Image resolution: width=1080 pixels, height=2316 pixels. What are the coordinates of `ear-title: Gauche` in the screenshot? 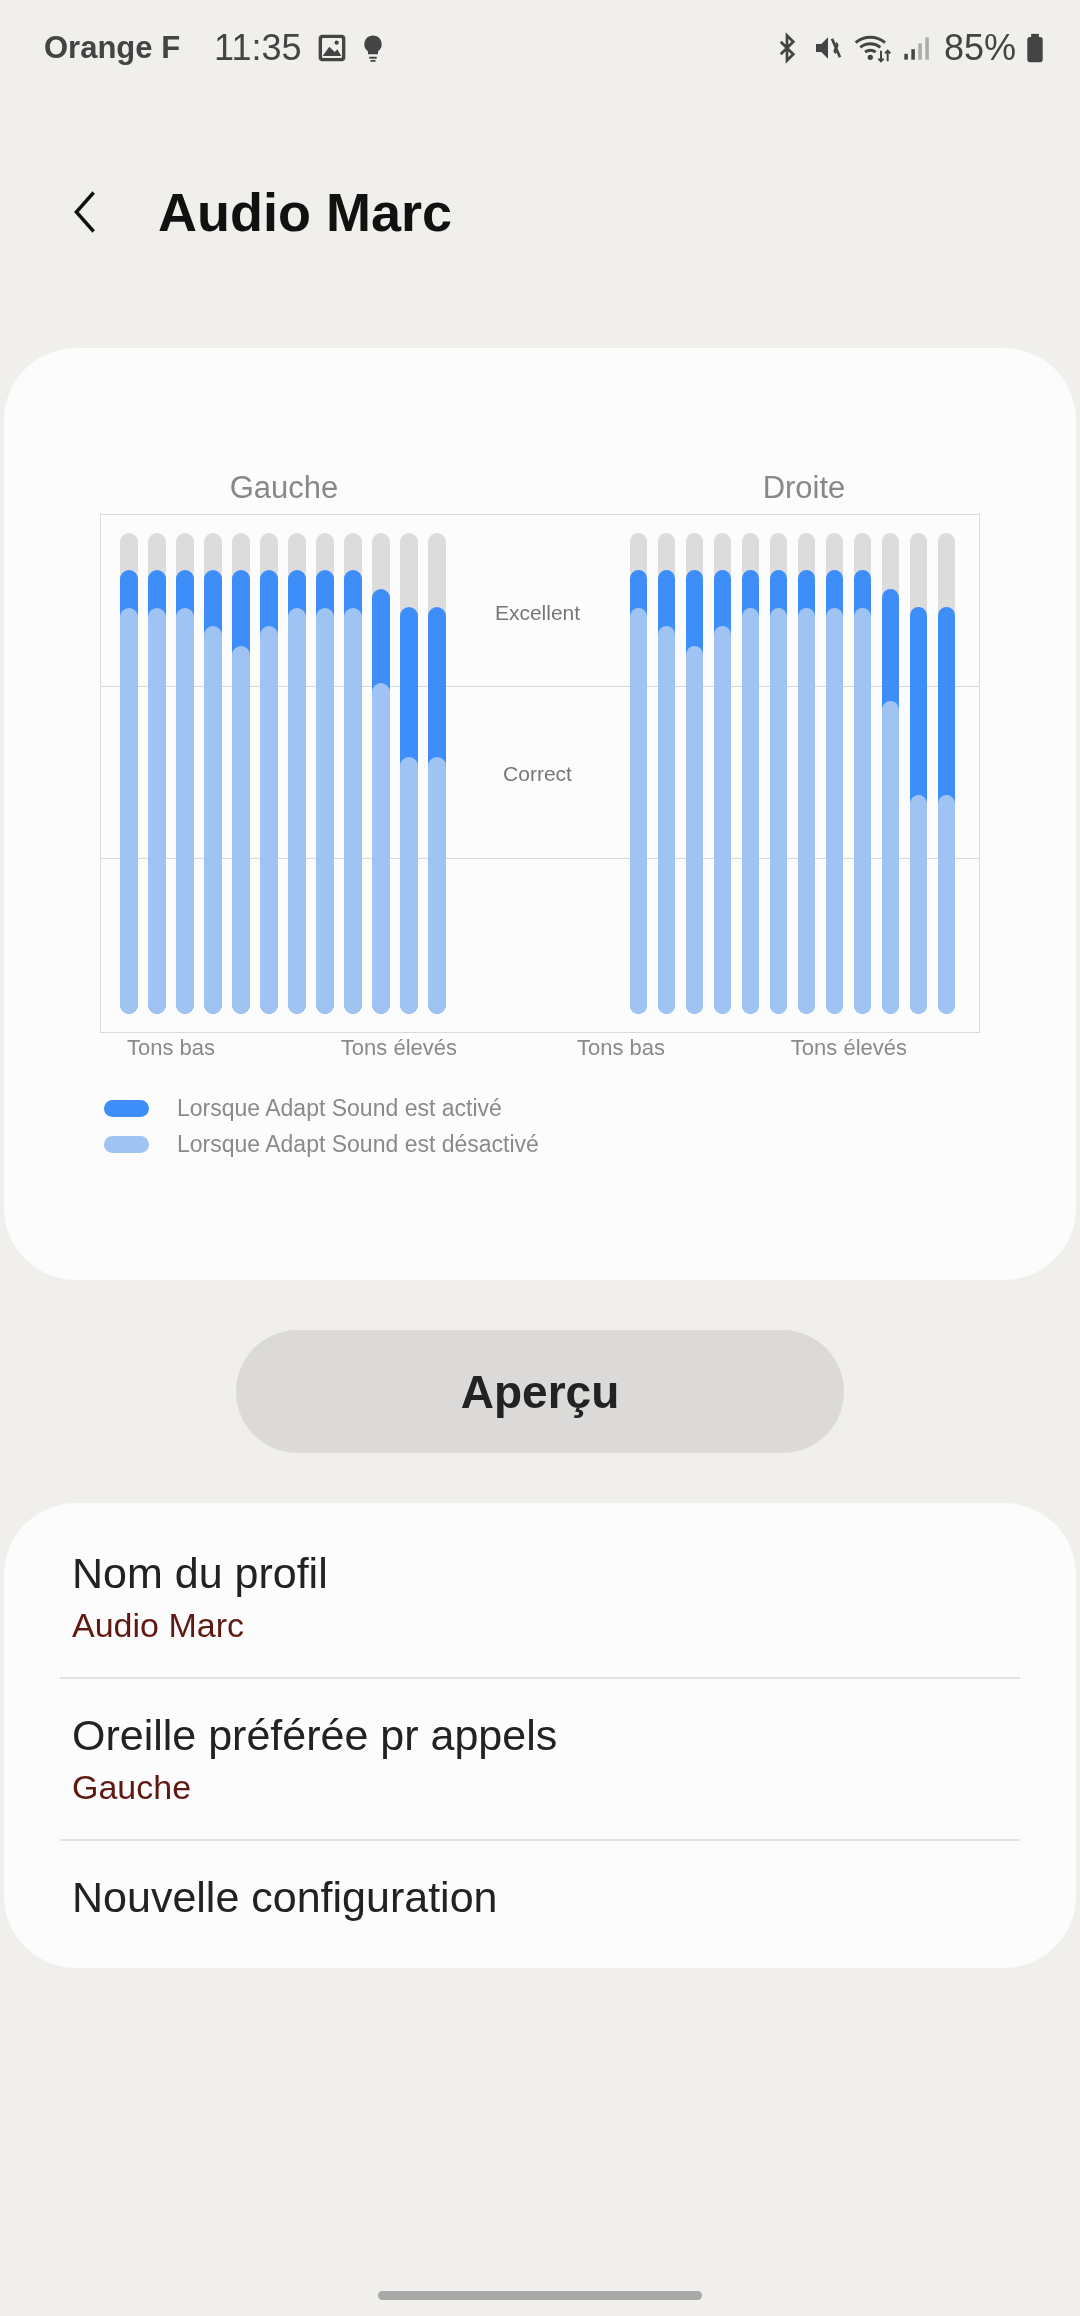 It's located at (284, 488).